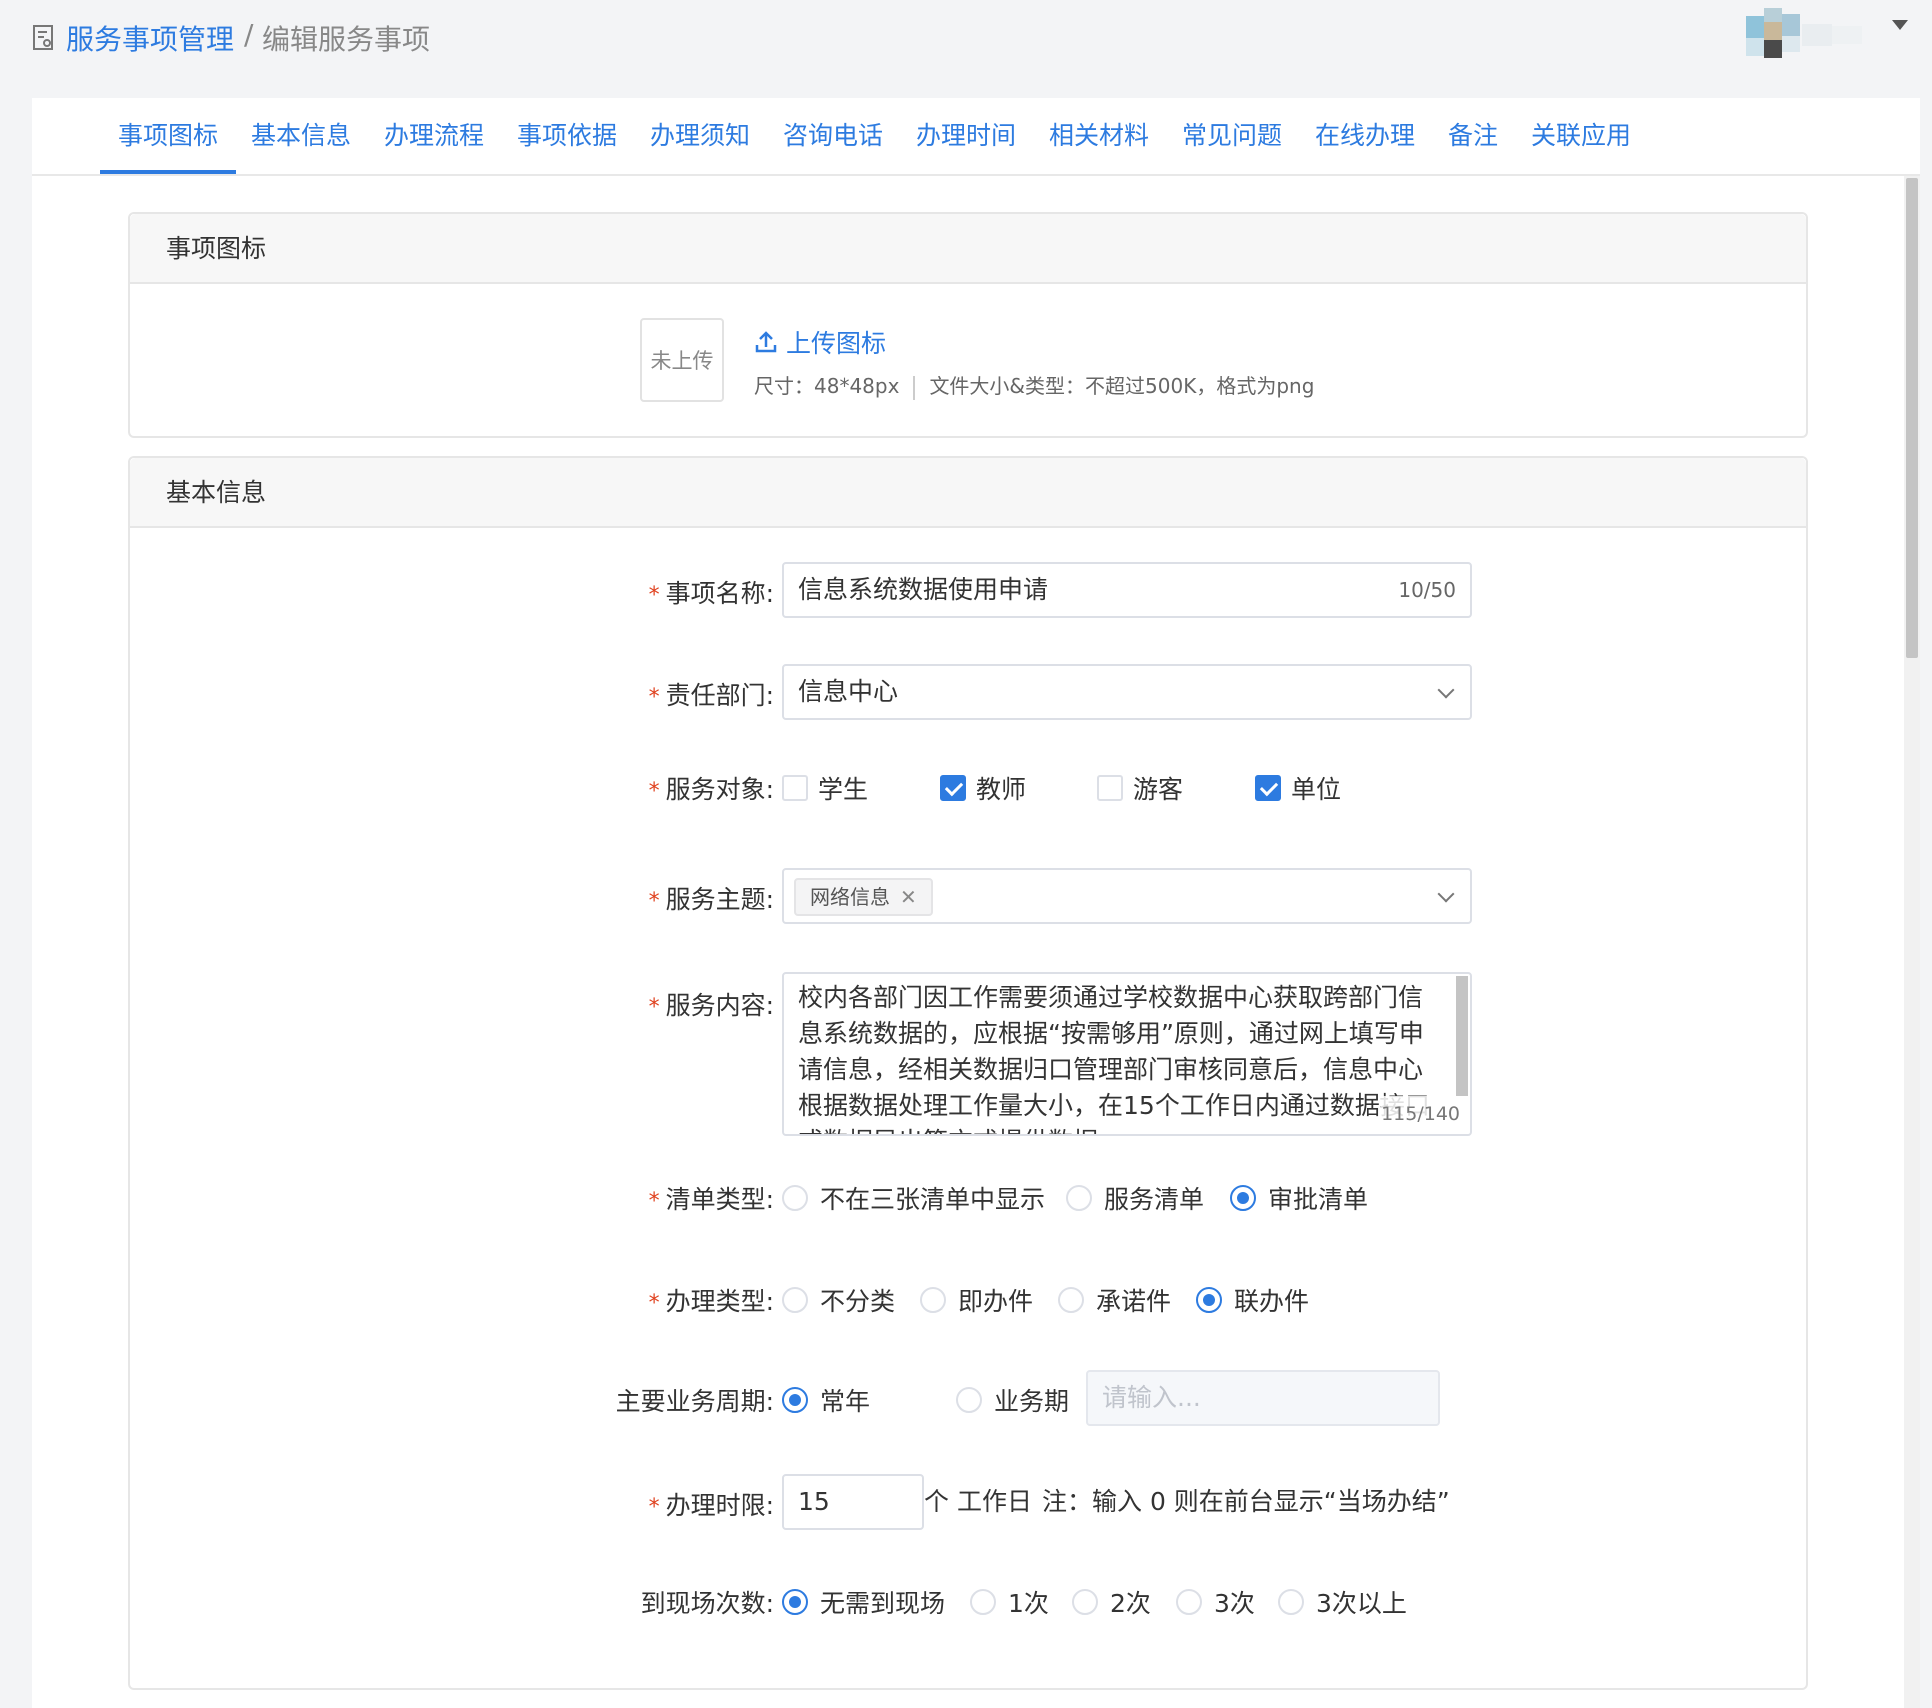  What do you see at coordinates (711, 1199) in the screenshot?
I see `list-type-label: * 清单类型:` at bounding box center [711, 1199].